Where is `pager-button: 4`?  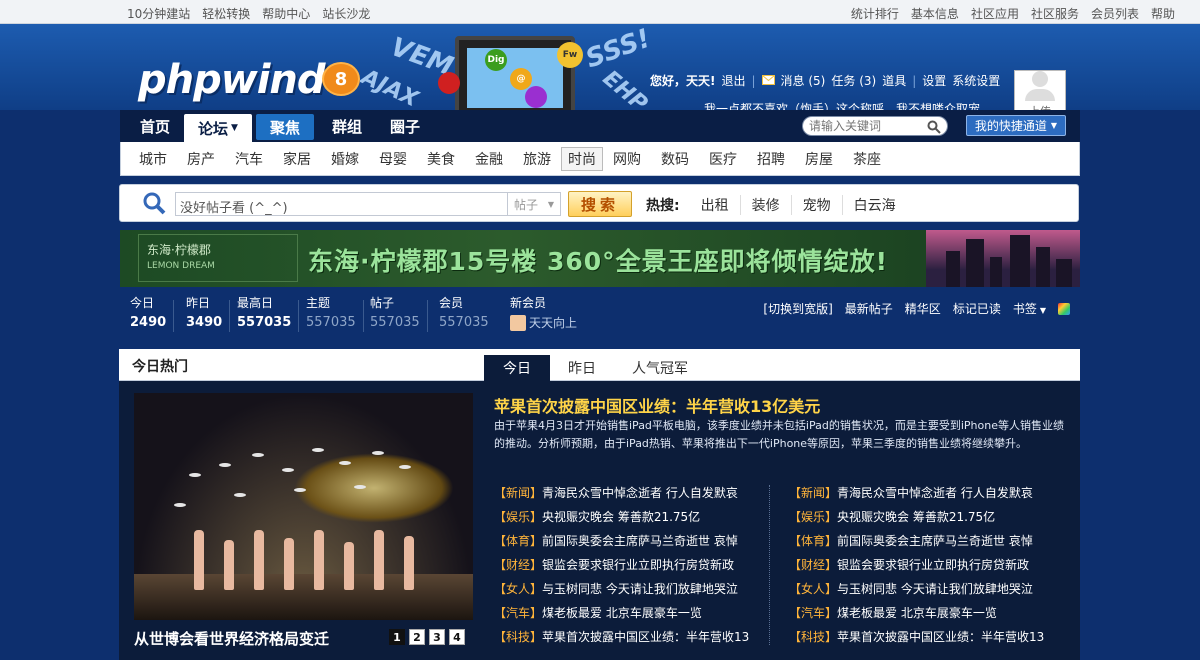
pager-button: 4 is located at coordinates (457, 637).